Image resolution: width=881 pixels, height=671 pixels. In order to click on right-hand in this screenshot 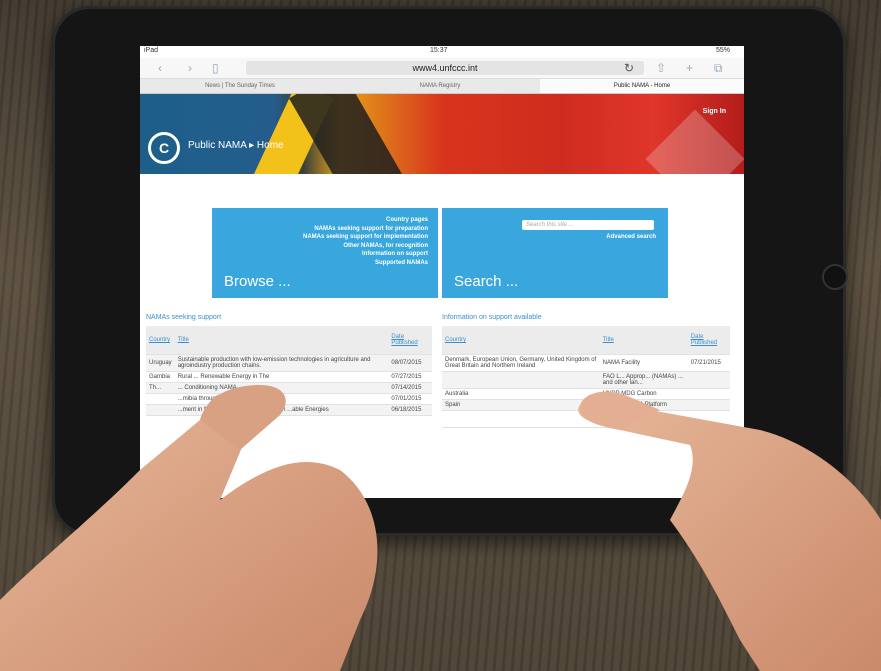, I will do `click(729, 531)`.